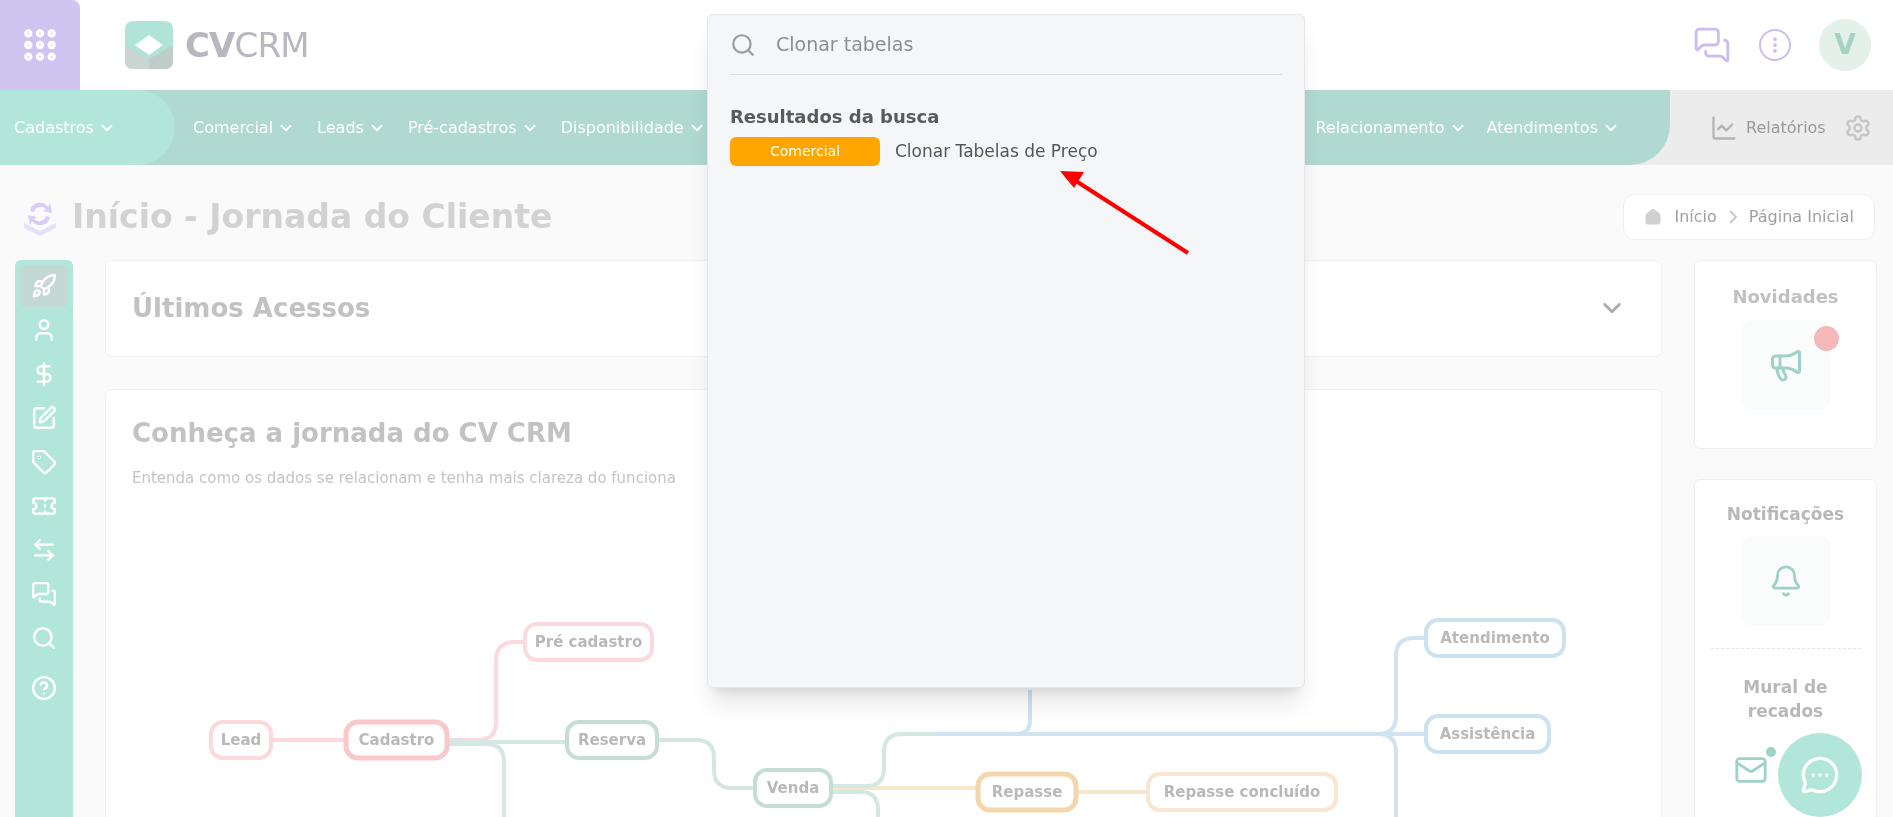  I want to click on category-badge: Comercial, so click(805, 151).